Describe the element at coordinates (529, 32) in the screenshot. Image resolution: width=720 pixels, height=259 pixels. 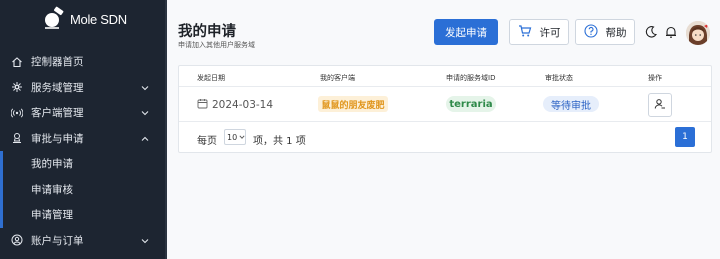
I see `cart-icon` at that location.